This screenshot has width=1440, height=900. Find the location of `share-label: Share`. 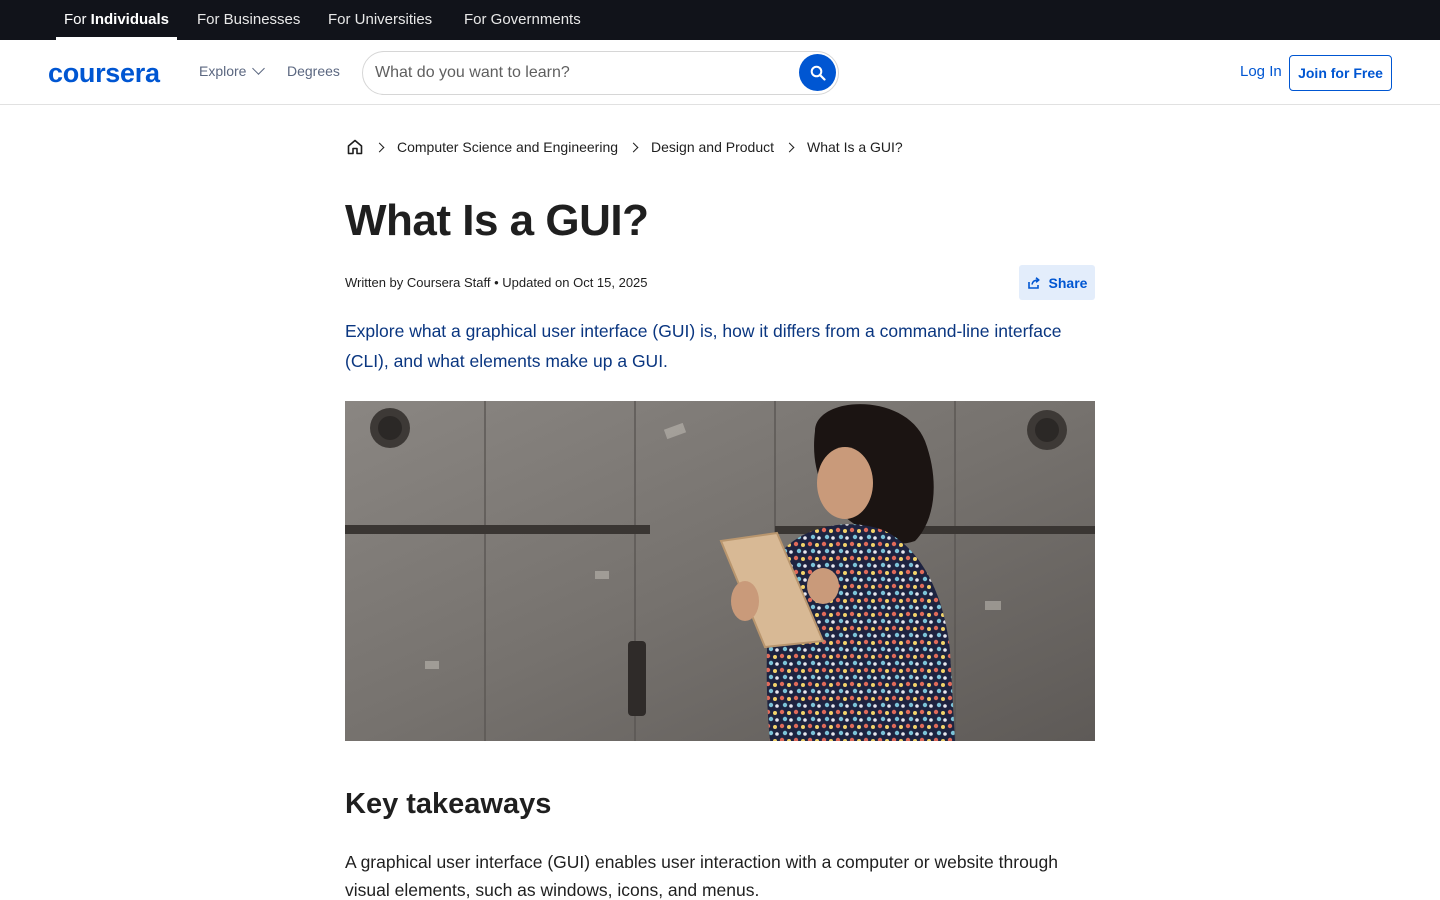

share-label: Share is located at coordinates (1068, 282).